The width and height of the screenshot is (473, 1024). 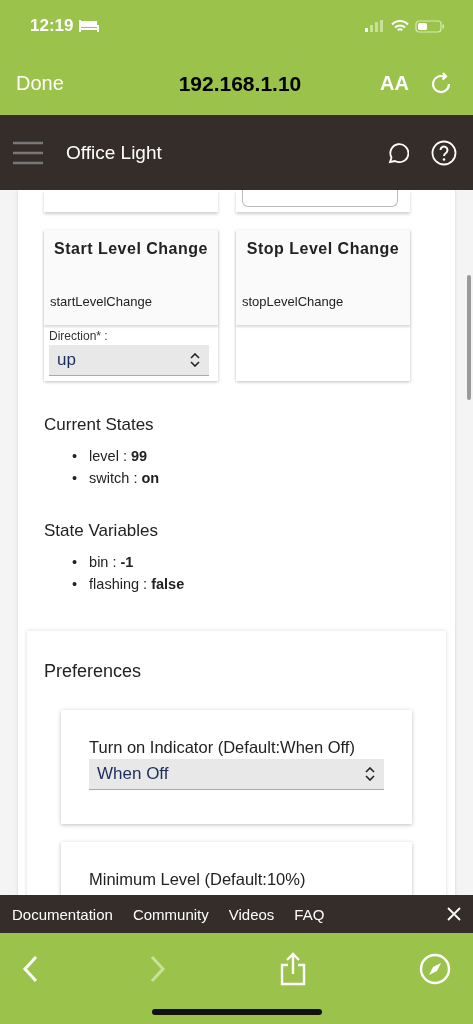 I want to click on preference-label: Minimum Level (Default:10%), so click(x=198, y=879).